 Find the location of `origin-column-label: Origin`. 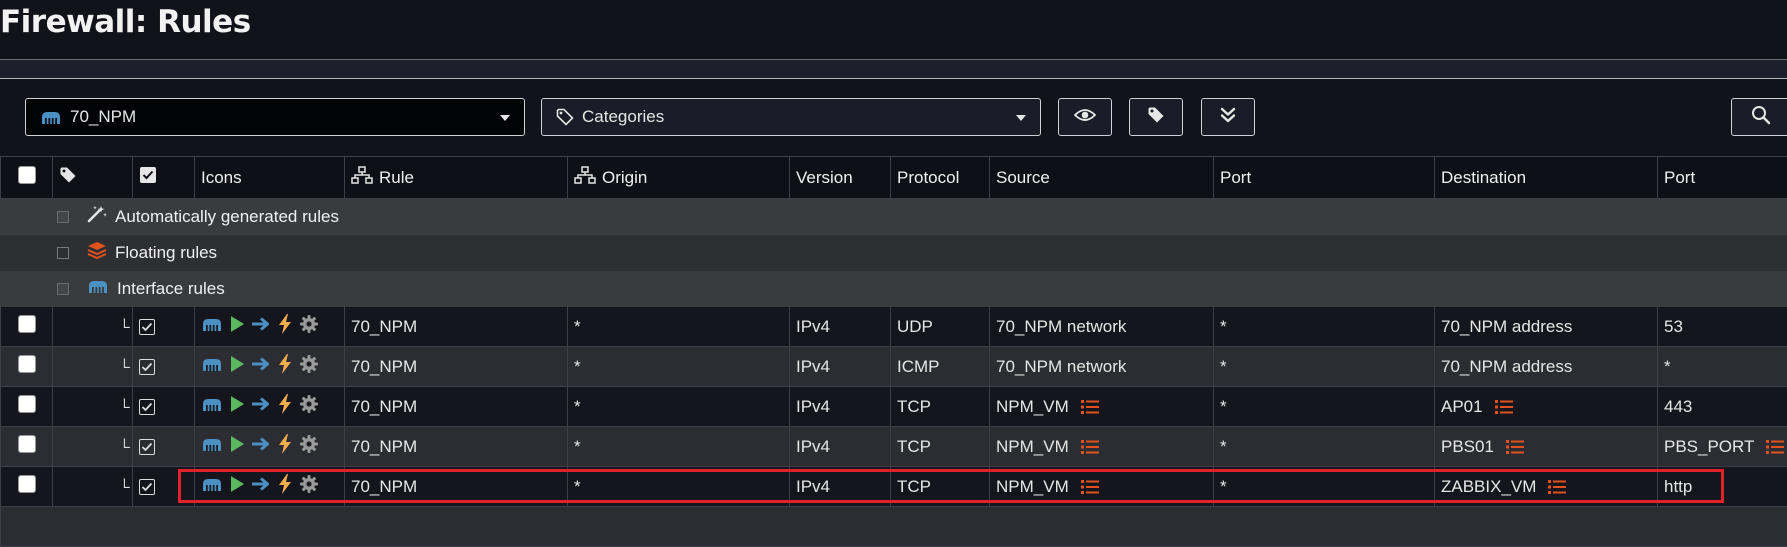

origin-column-label: Origin is located at coordinates (624, 178).